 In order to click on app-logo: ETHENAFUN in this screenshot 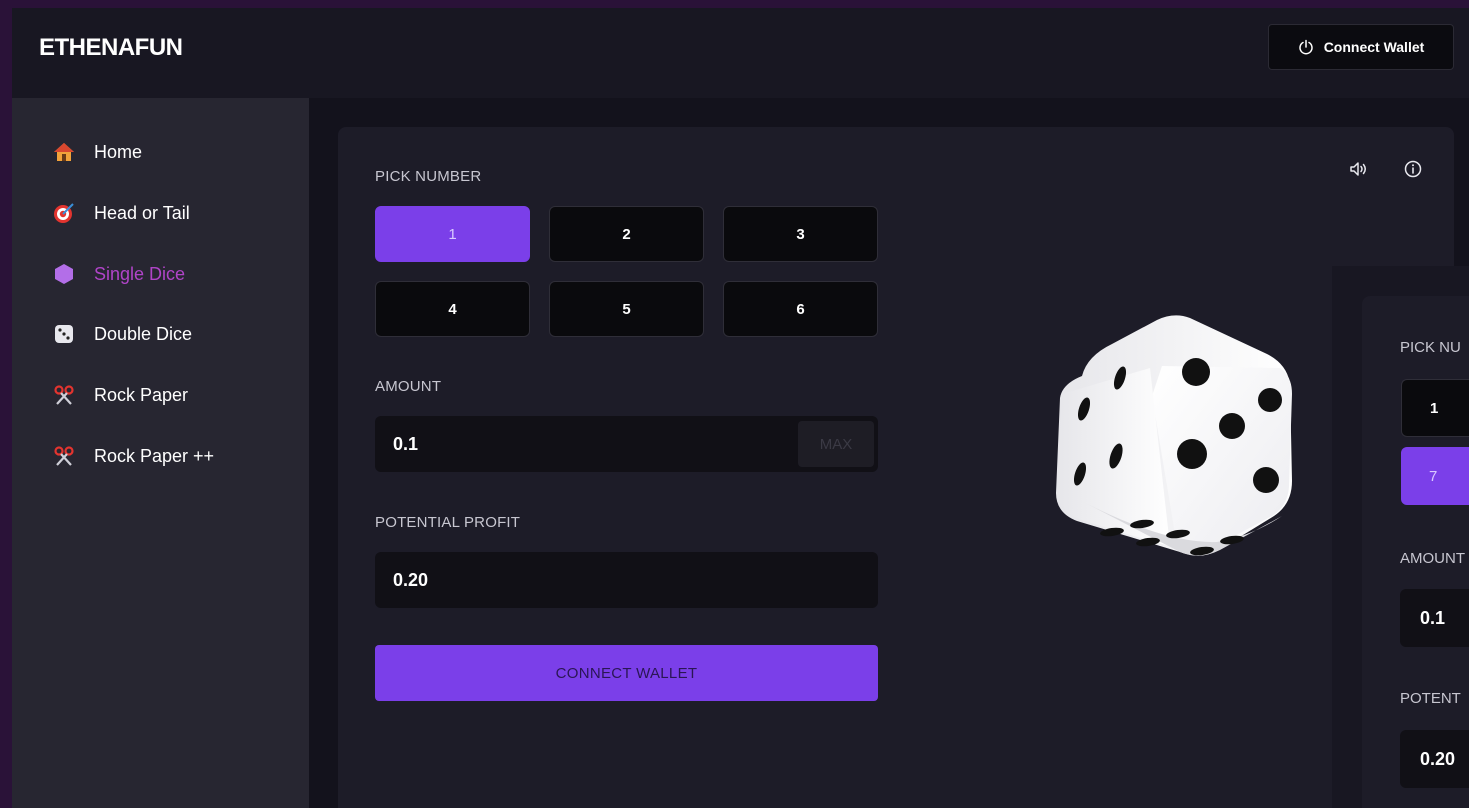, I will do `click(111, 48)`.